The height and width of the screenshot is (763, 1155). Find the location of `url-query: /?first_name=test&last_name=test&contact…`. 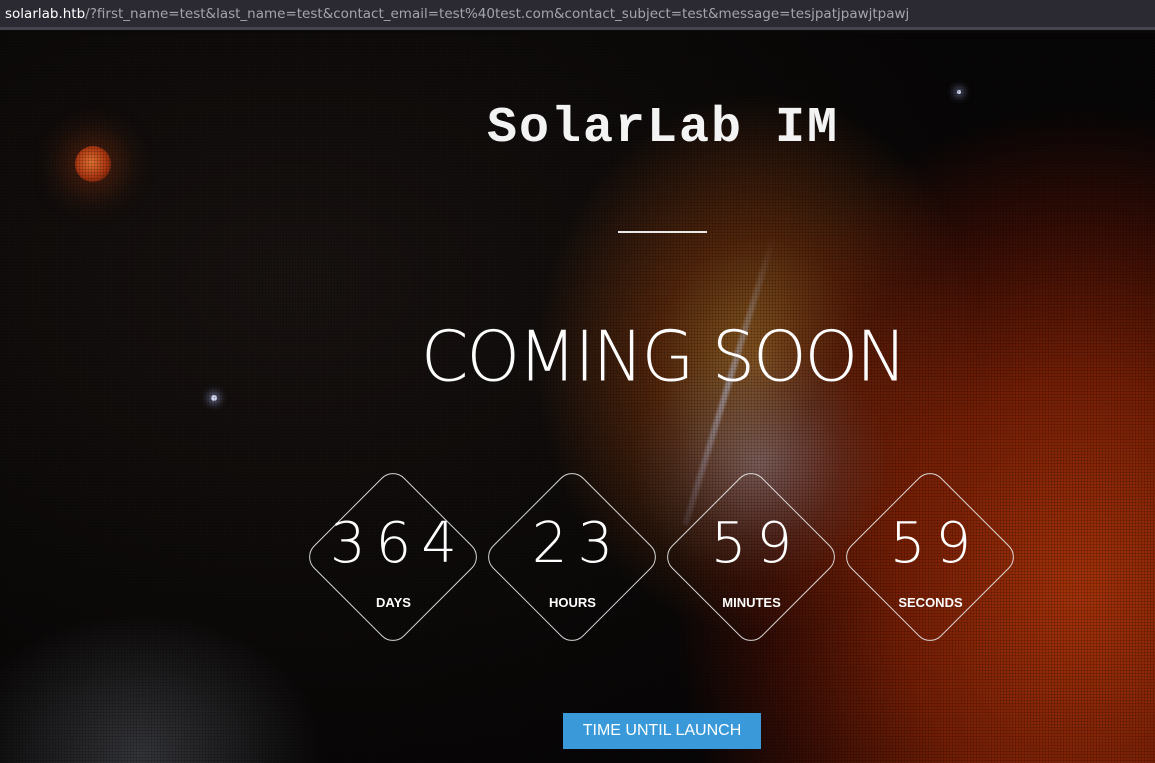

url-query: /?first_name=test&last_name=test&contact… is located at coordinates (497, 14).